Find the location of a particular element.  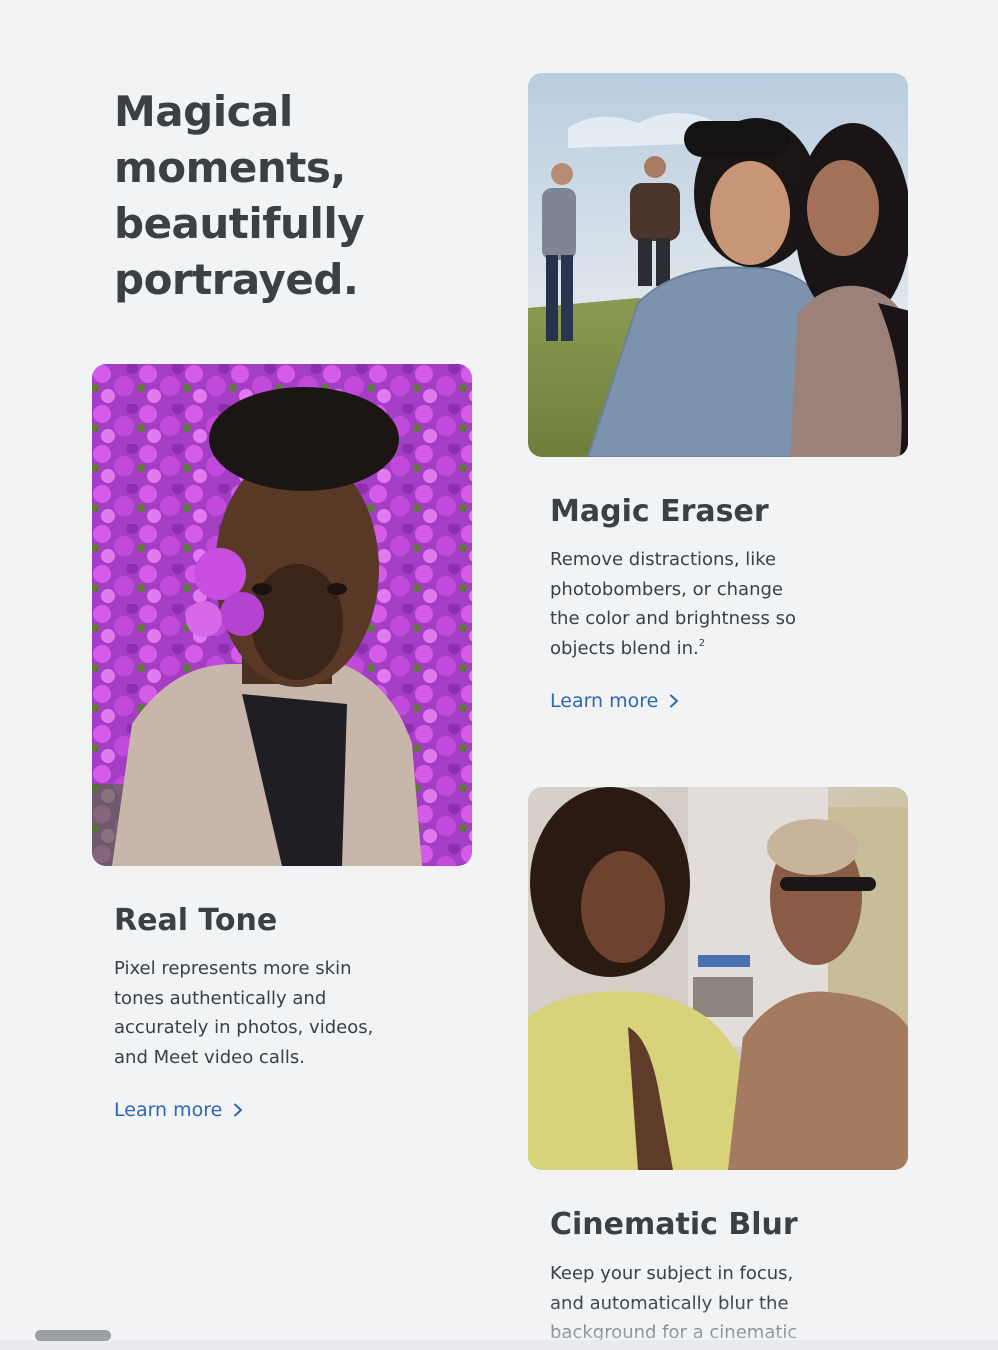

headline-line-4: portrayed. is located at coordinates (236, 279).